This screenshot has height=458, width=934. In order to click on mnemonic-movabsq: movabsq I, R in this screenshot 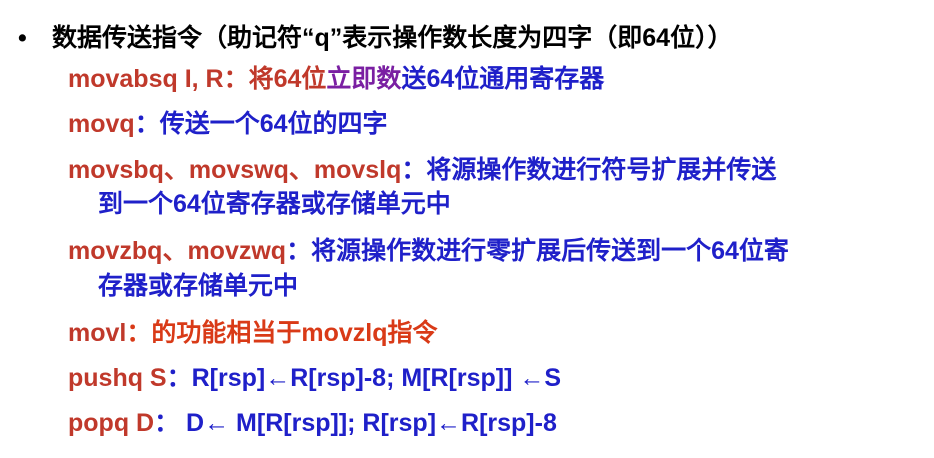, I will do `click(146, 79)`.